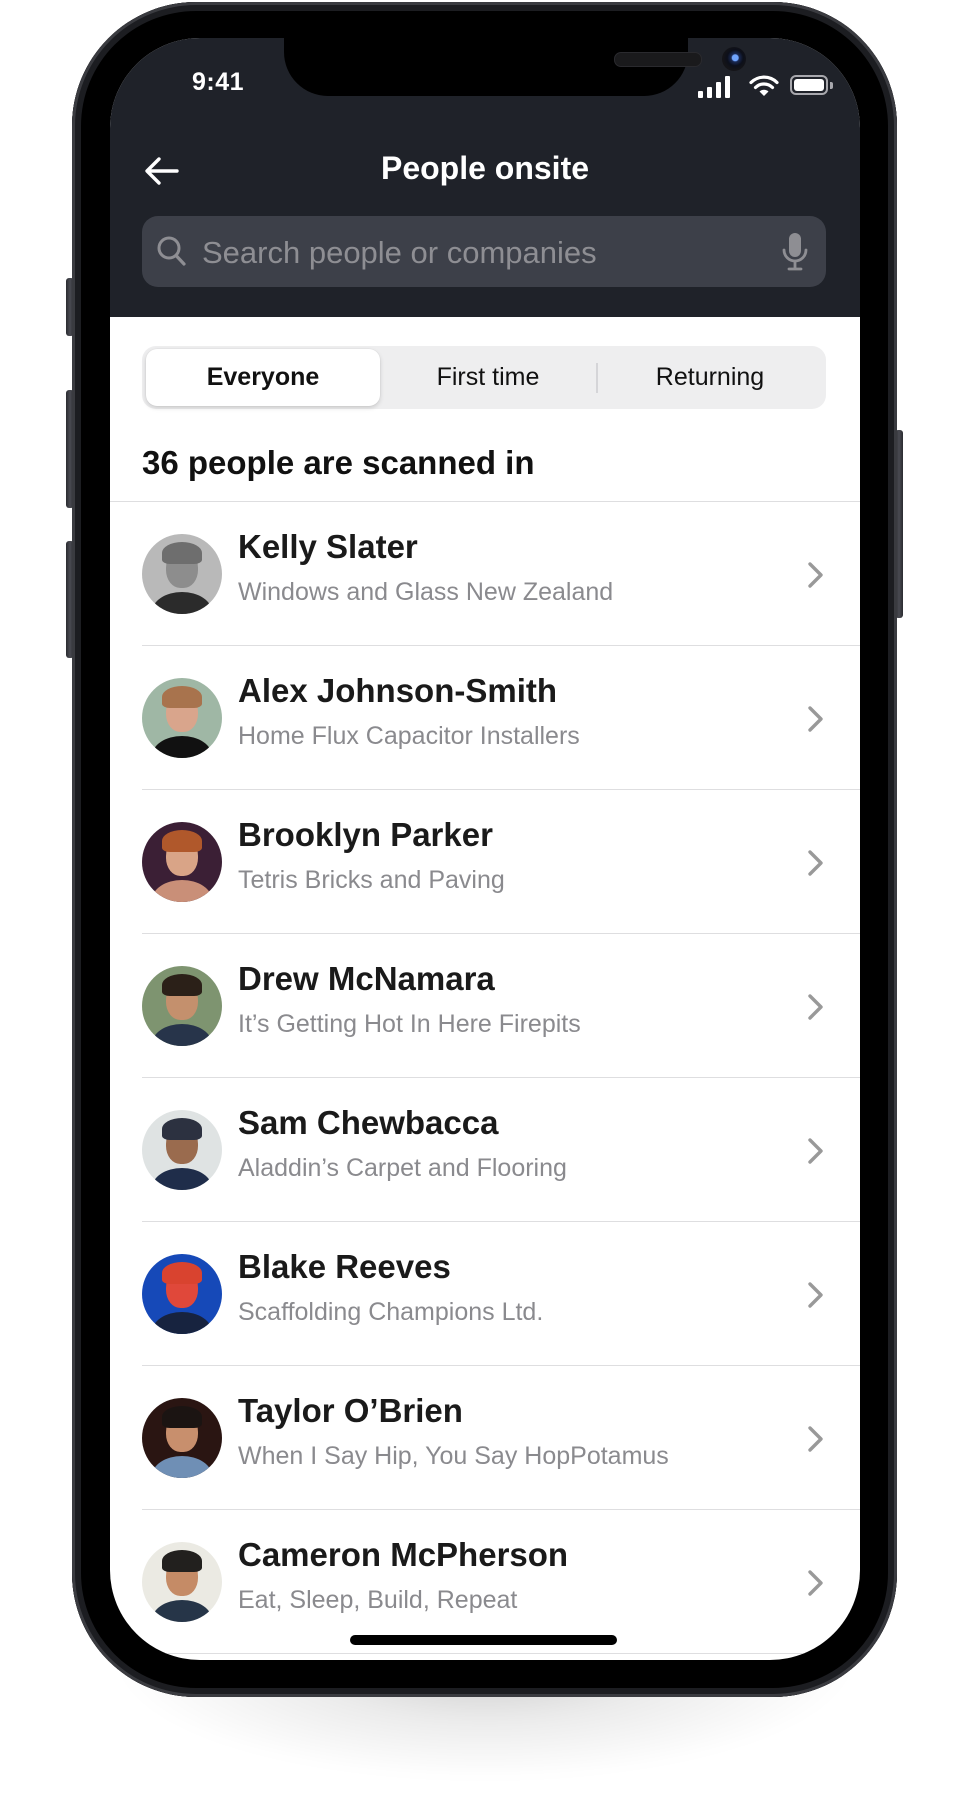 This screenshot has width=966, height=1812. I want to click on home-indicator, so click(483, 1640).